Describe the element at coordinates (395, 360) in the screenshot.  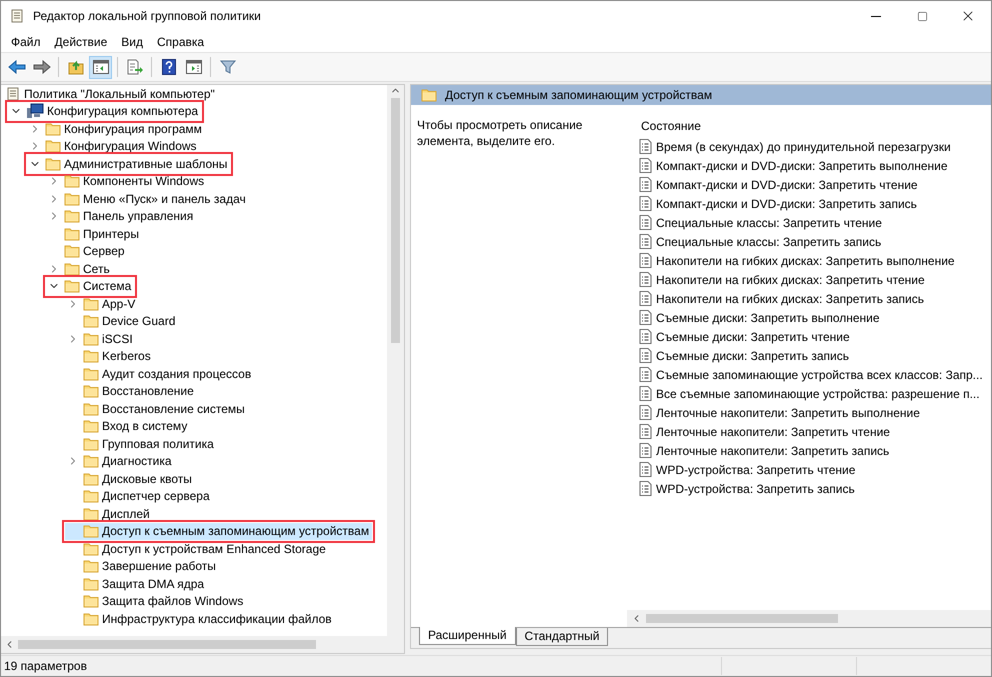
I see `vertical-scrollbar` at that location.